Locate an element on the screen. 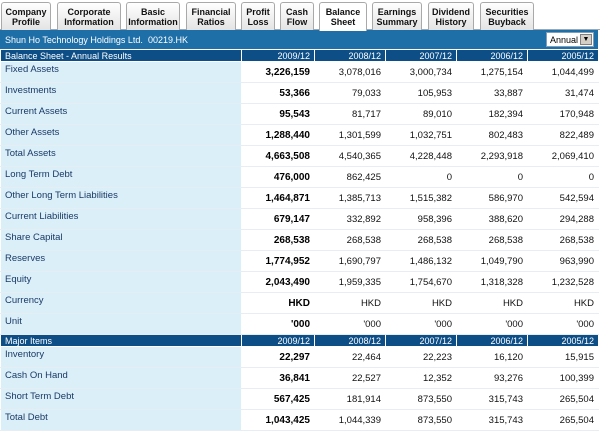 The height and width of the screenshot is (436, 600). cell-value: 0 is located at coordinates (421, 177).